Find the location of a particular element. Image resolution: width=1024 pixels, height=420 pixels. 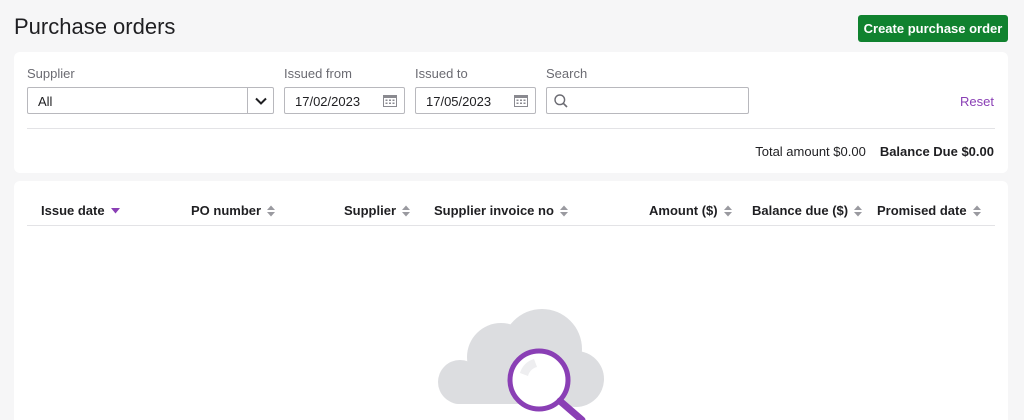

column-header-amount: Amount ($) is located at coordinates (690, 210).